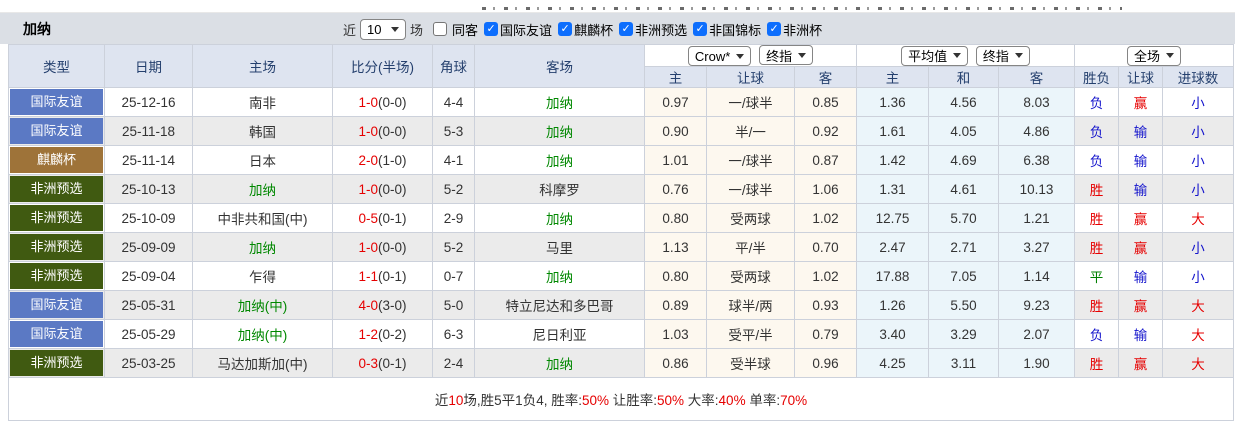  I want to click on summary-text: 大率:, so click(701, 400).